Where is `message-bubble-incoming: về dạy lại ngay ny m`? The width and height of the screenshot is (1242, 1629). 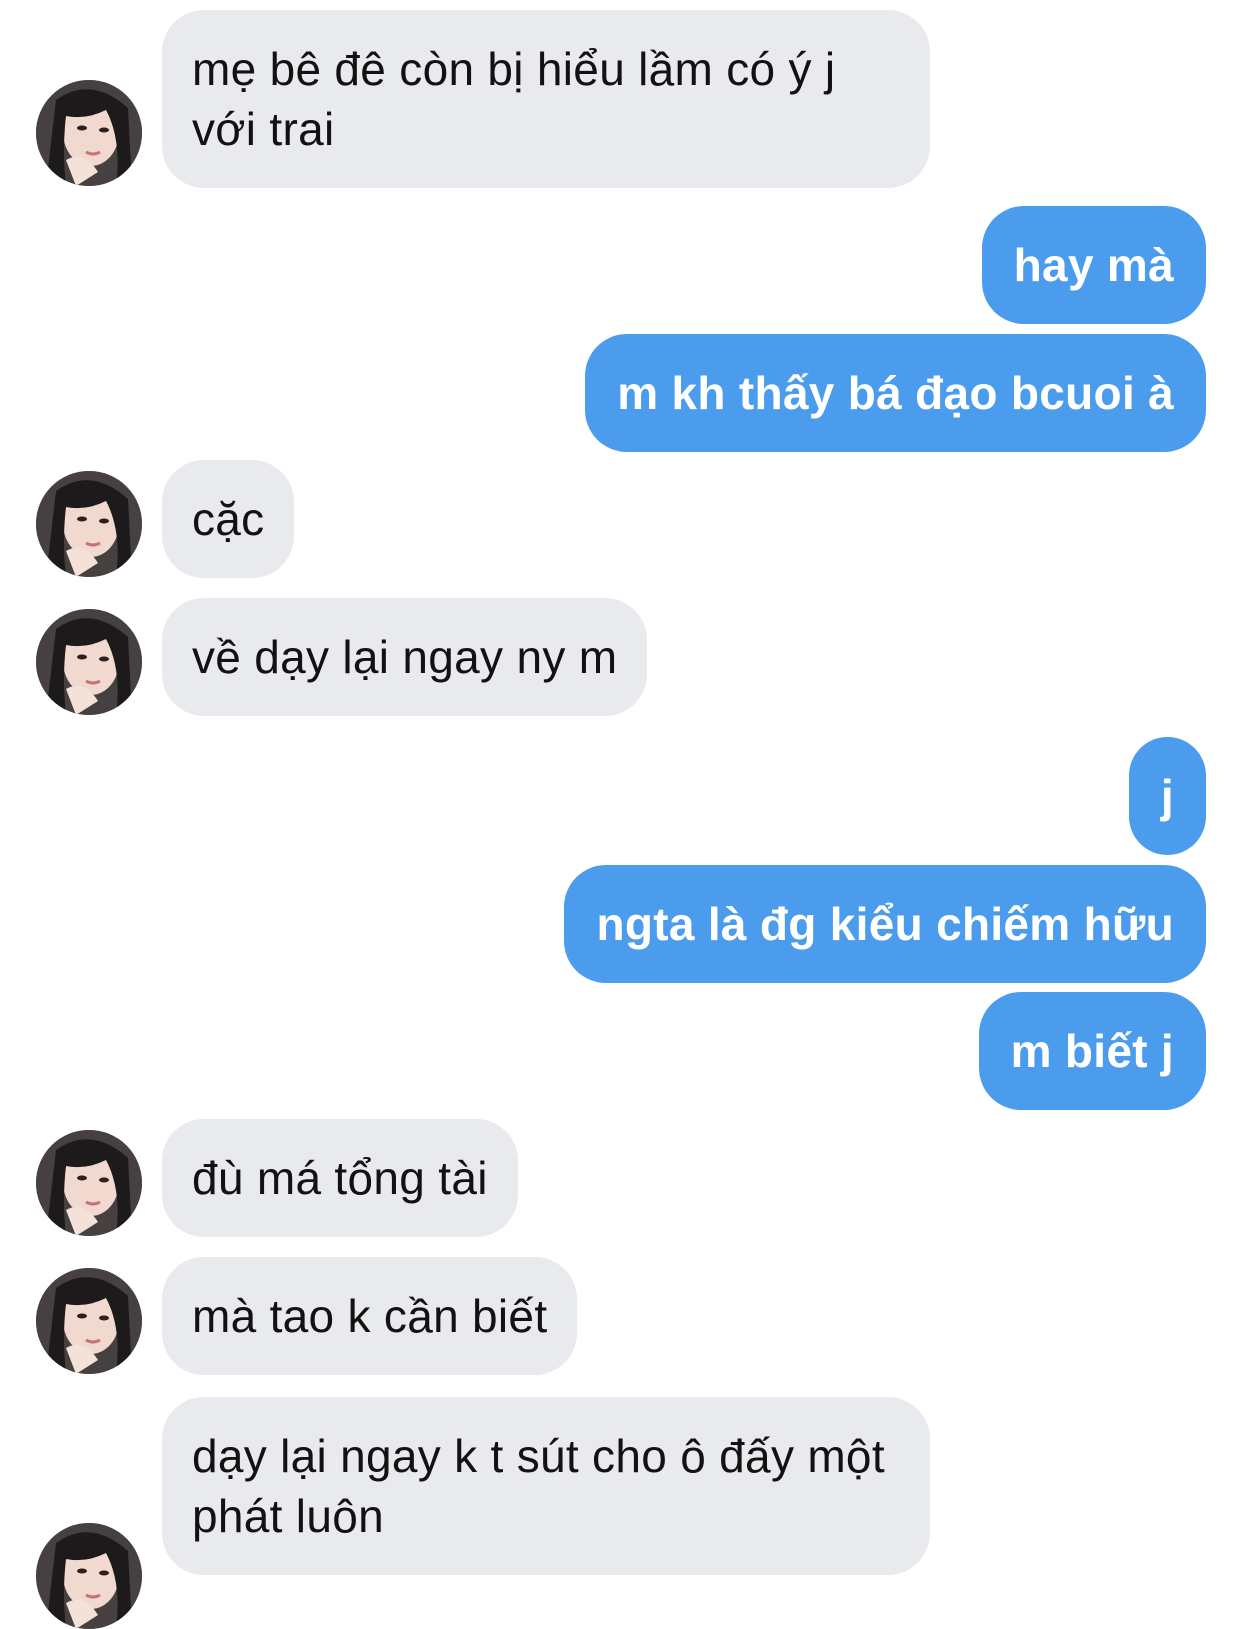
message-bubble-incoming: về dạy lại ngay ny m is located at coordinates (405, 657).